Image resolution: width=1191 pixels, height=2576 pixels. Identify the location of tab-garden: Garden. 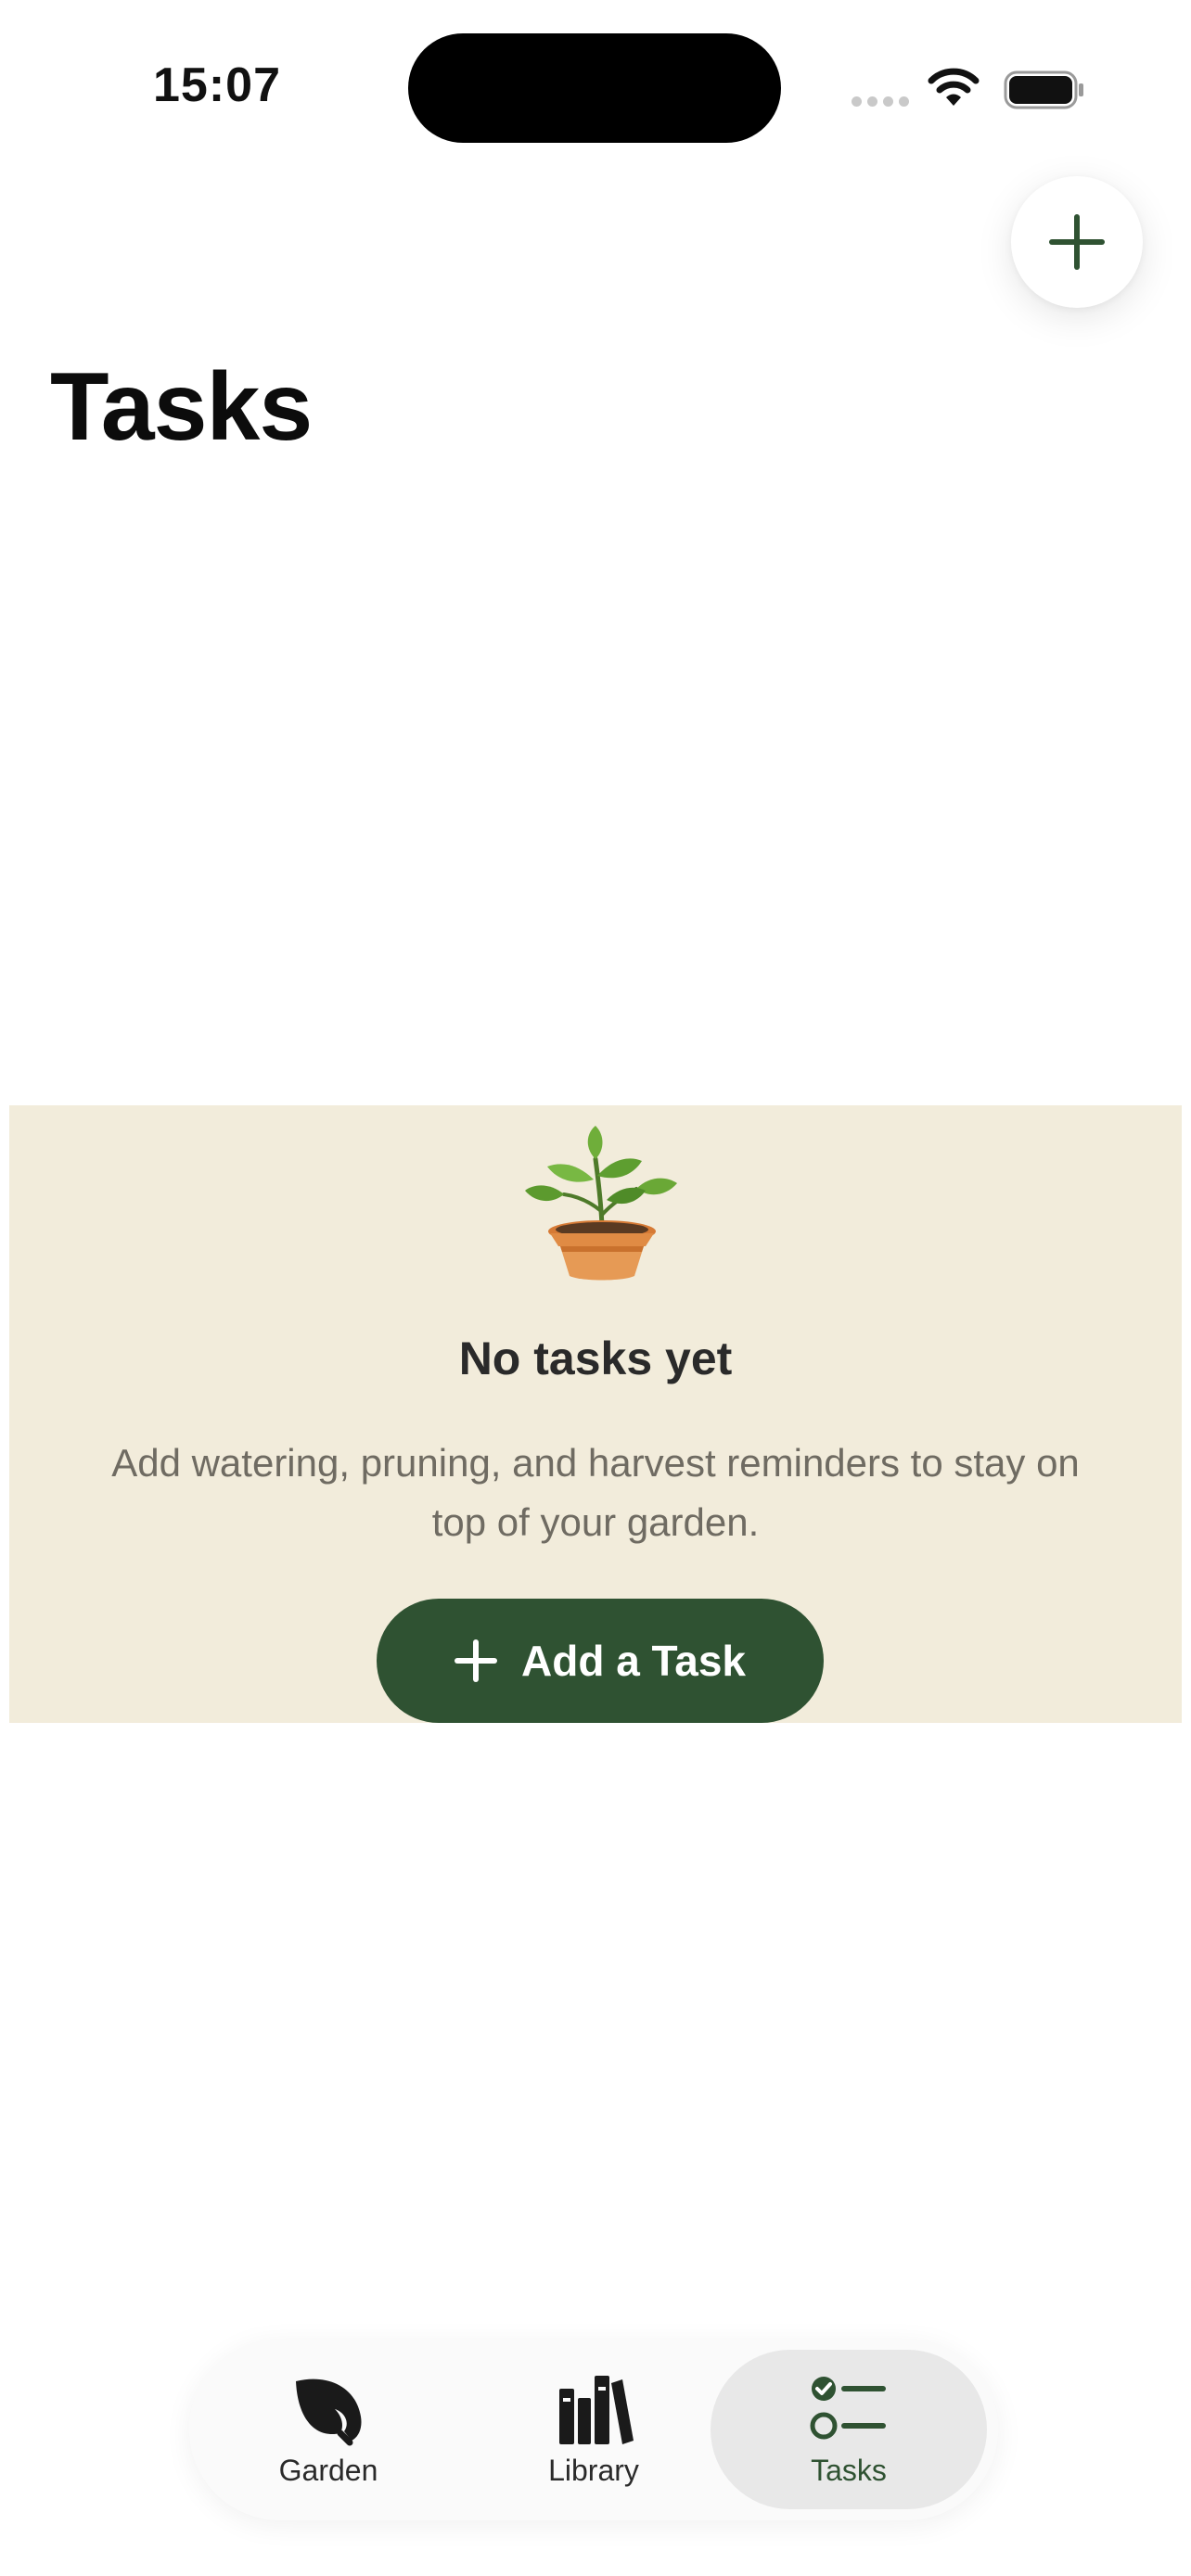
(328, 2430).